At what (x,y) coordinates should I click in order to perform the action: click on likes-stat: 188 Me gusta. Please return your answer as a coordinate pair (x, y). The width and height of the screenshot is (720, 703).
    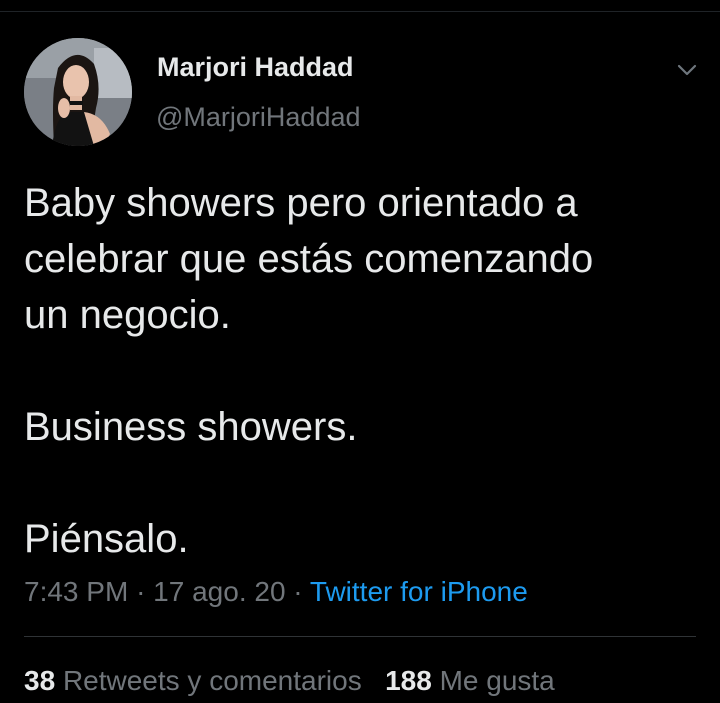
    Looking at the image, I should click on (470, 680).